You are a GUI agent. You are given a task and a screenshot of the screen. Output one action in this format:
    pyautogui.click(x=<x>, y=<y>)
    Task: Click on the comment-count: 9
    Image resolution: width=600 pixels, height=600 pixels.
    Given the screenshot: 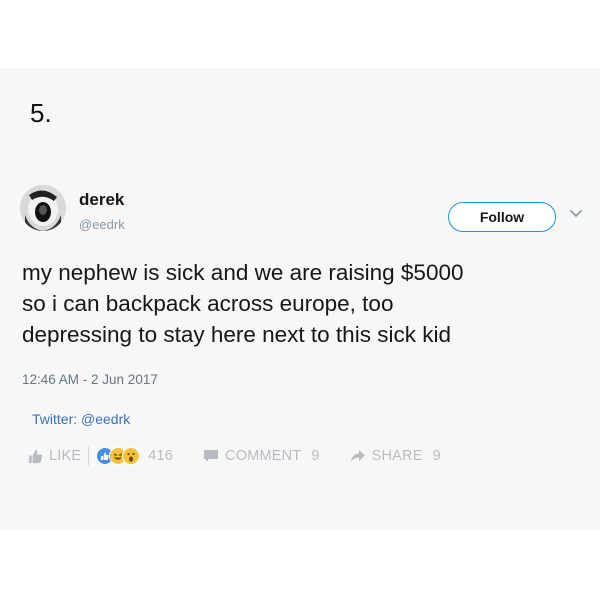 What is the action you would take?
    pyautogui.click(x=315, y=456)
    